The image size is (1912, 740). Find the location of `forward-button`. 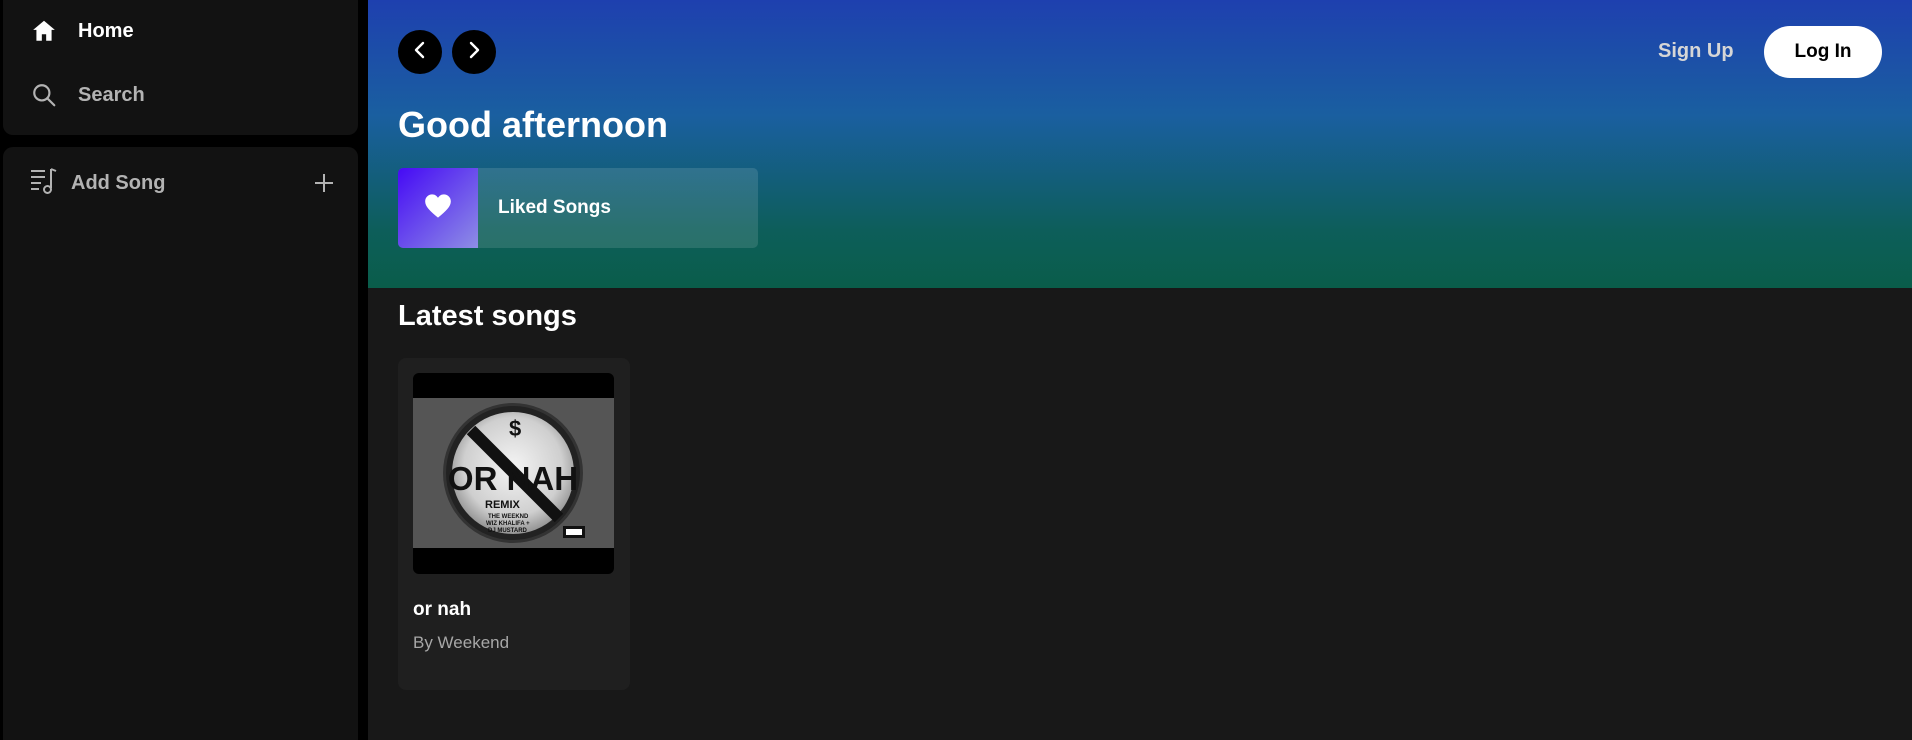

forward-button is located at coordinates (474, 52).